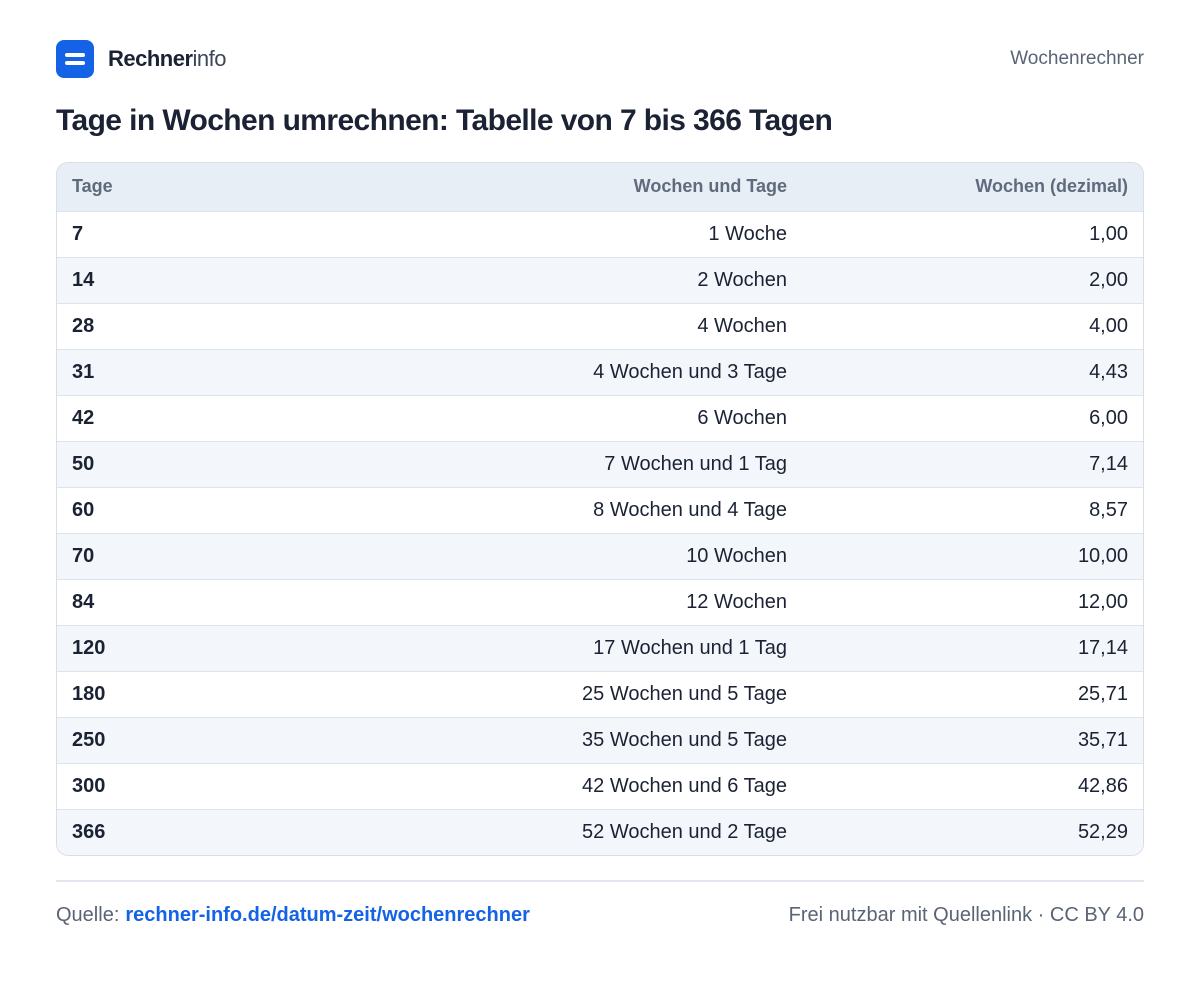  I want to click on header: Rechnerinfo Wochenrechner, so click(600, 59).